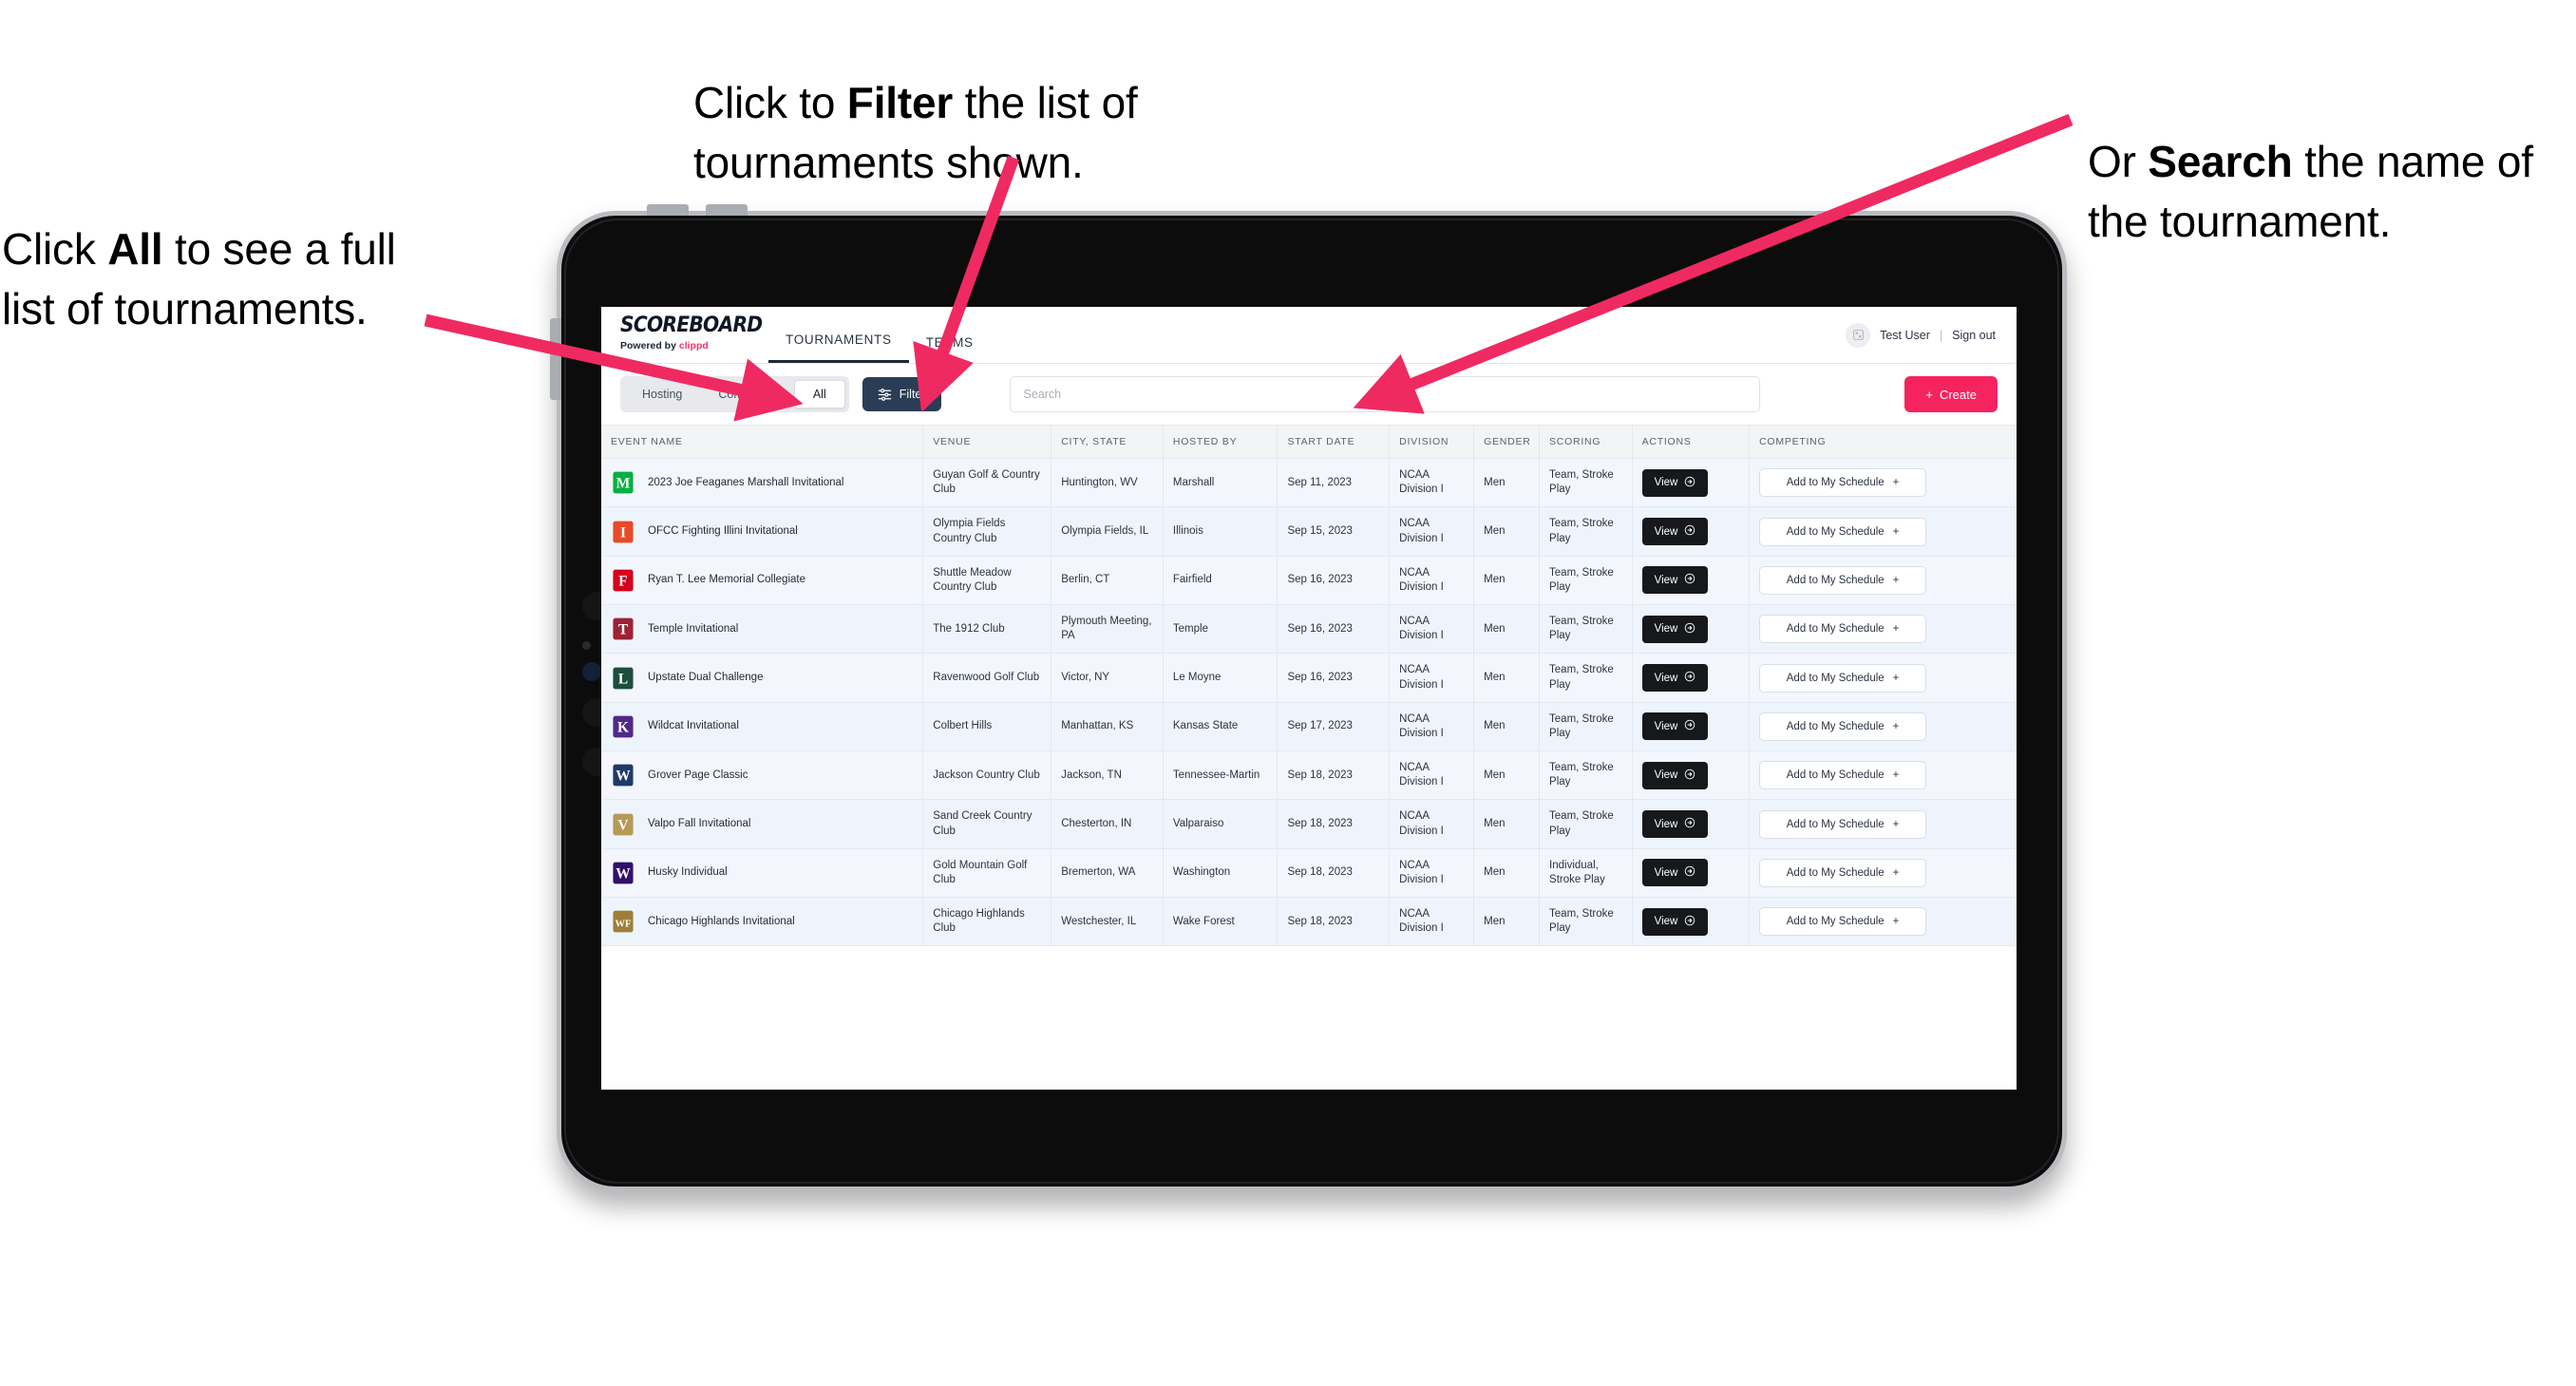 Image resolution: width=2576 pixels, height=1386 pixels. What do you see at coordinates (1858, 335) in the screenshot?
I see `user-avatar-icon` at bounding box center [1858, 335].